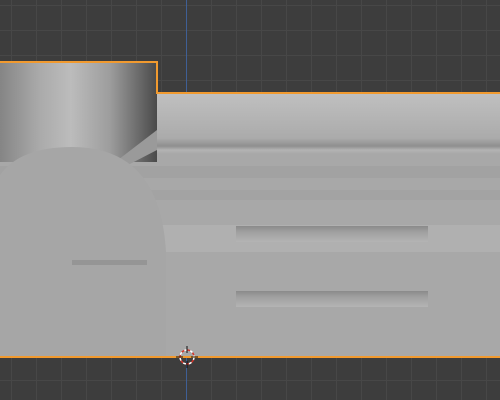 The width and height of the screenshot is (500, 400). Describe the element at coordinates (332, 299) in the screenshot. I see `mesh-slot-lower` at that location.